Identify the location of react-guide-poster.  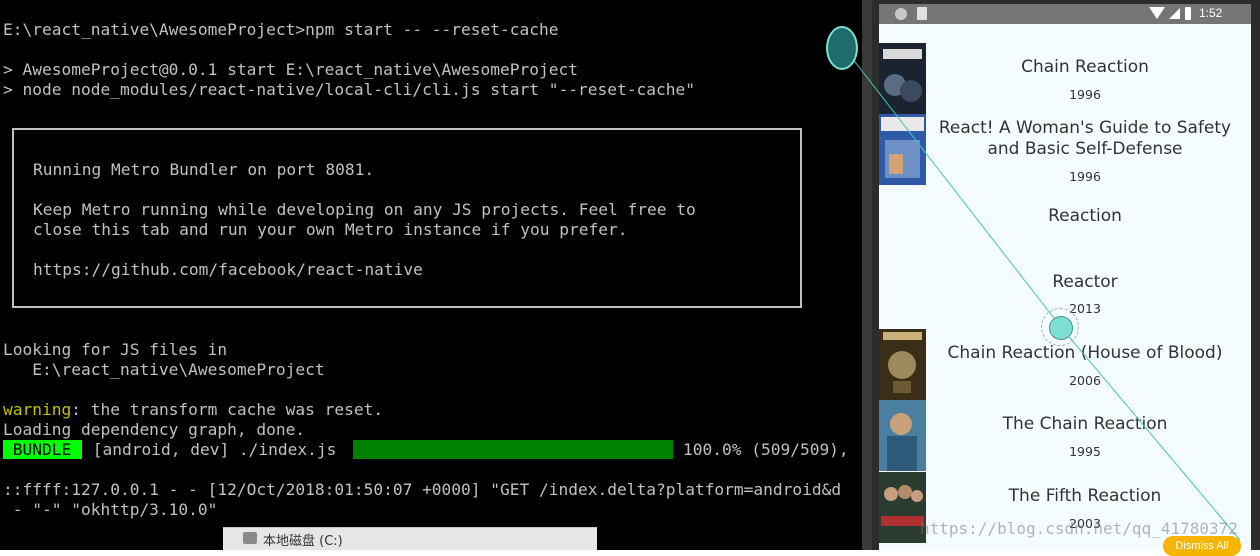
(902, 149).